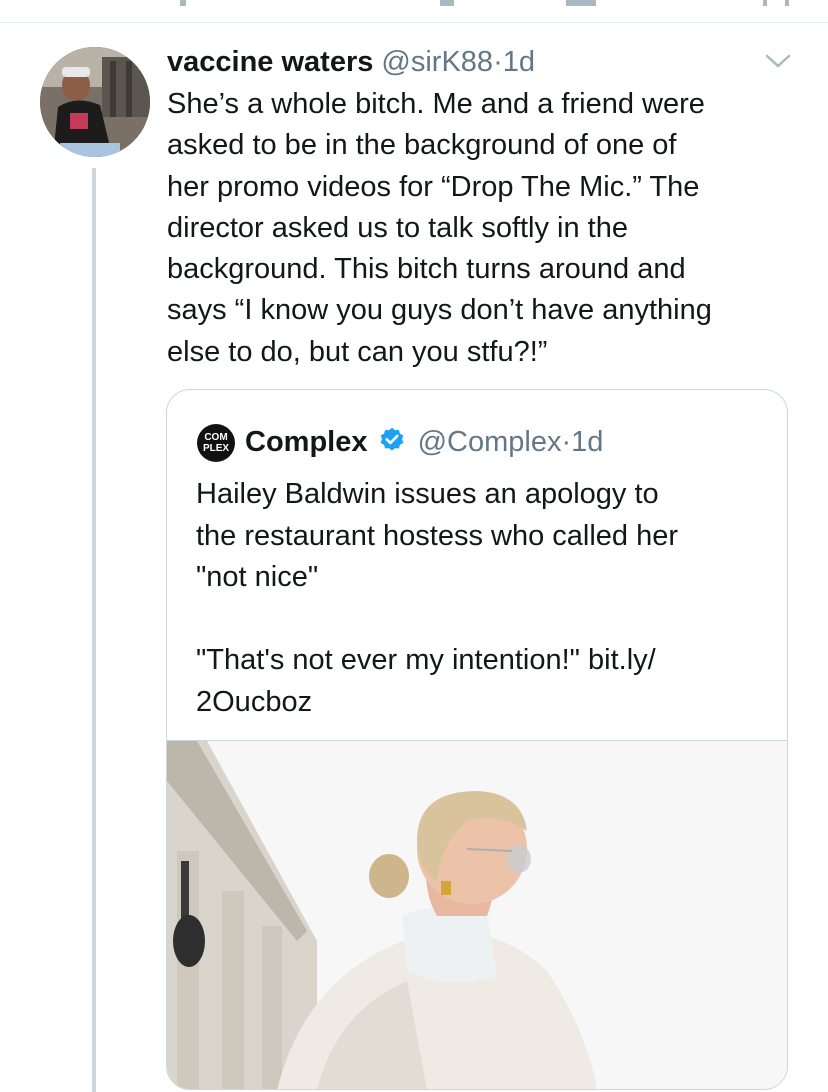 The width and height of the screenshot is (828, 1092). I want to click on quoted-tweet-header: COM PLEX Complex @Complex·1d, so click(487, 443).